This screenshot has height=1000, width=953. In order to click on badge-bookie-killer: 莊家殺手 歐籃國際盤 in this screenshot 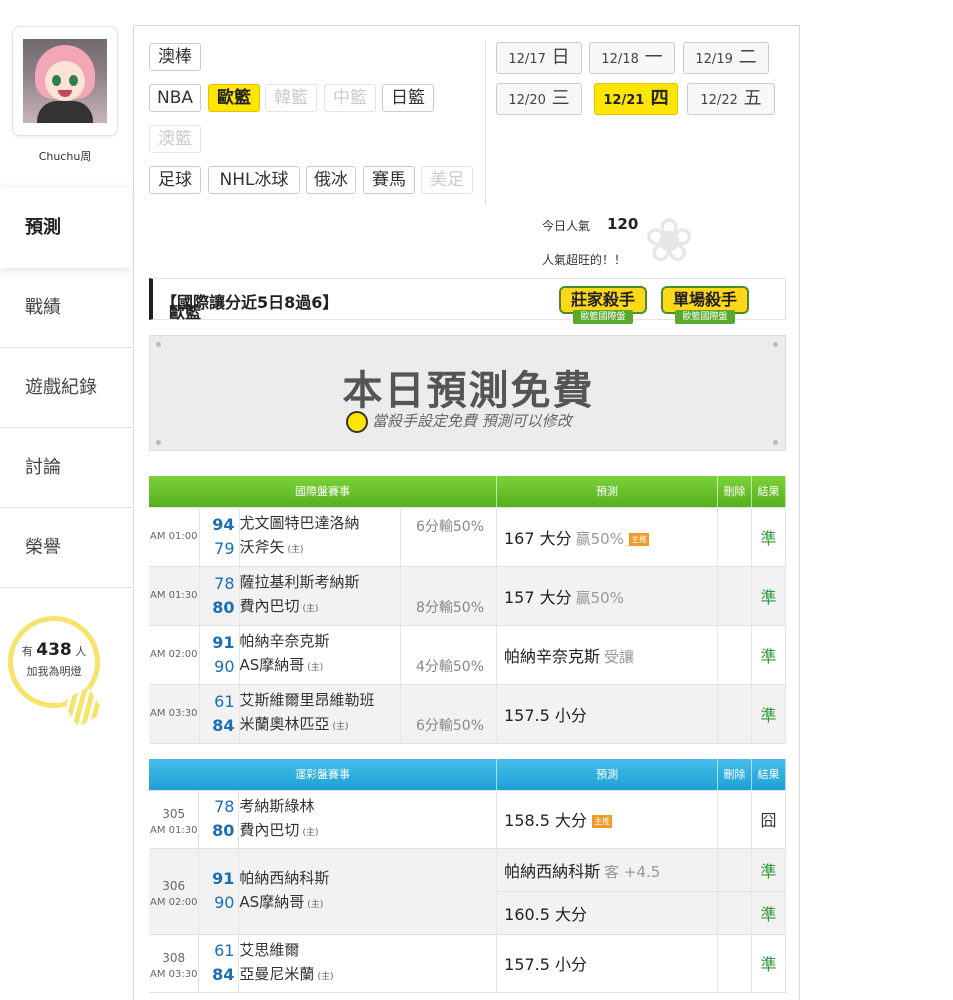, I will do `click(603, 303)`.